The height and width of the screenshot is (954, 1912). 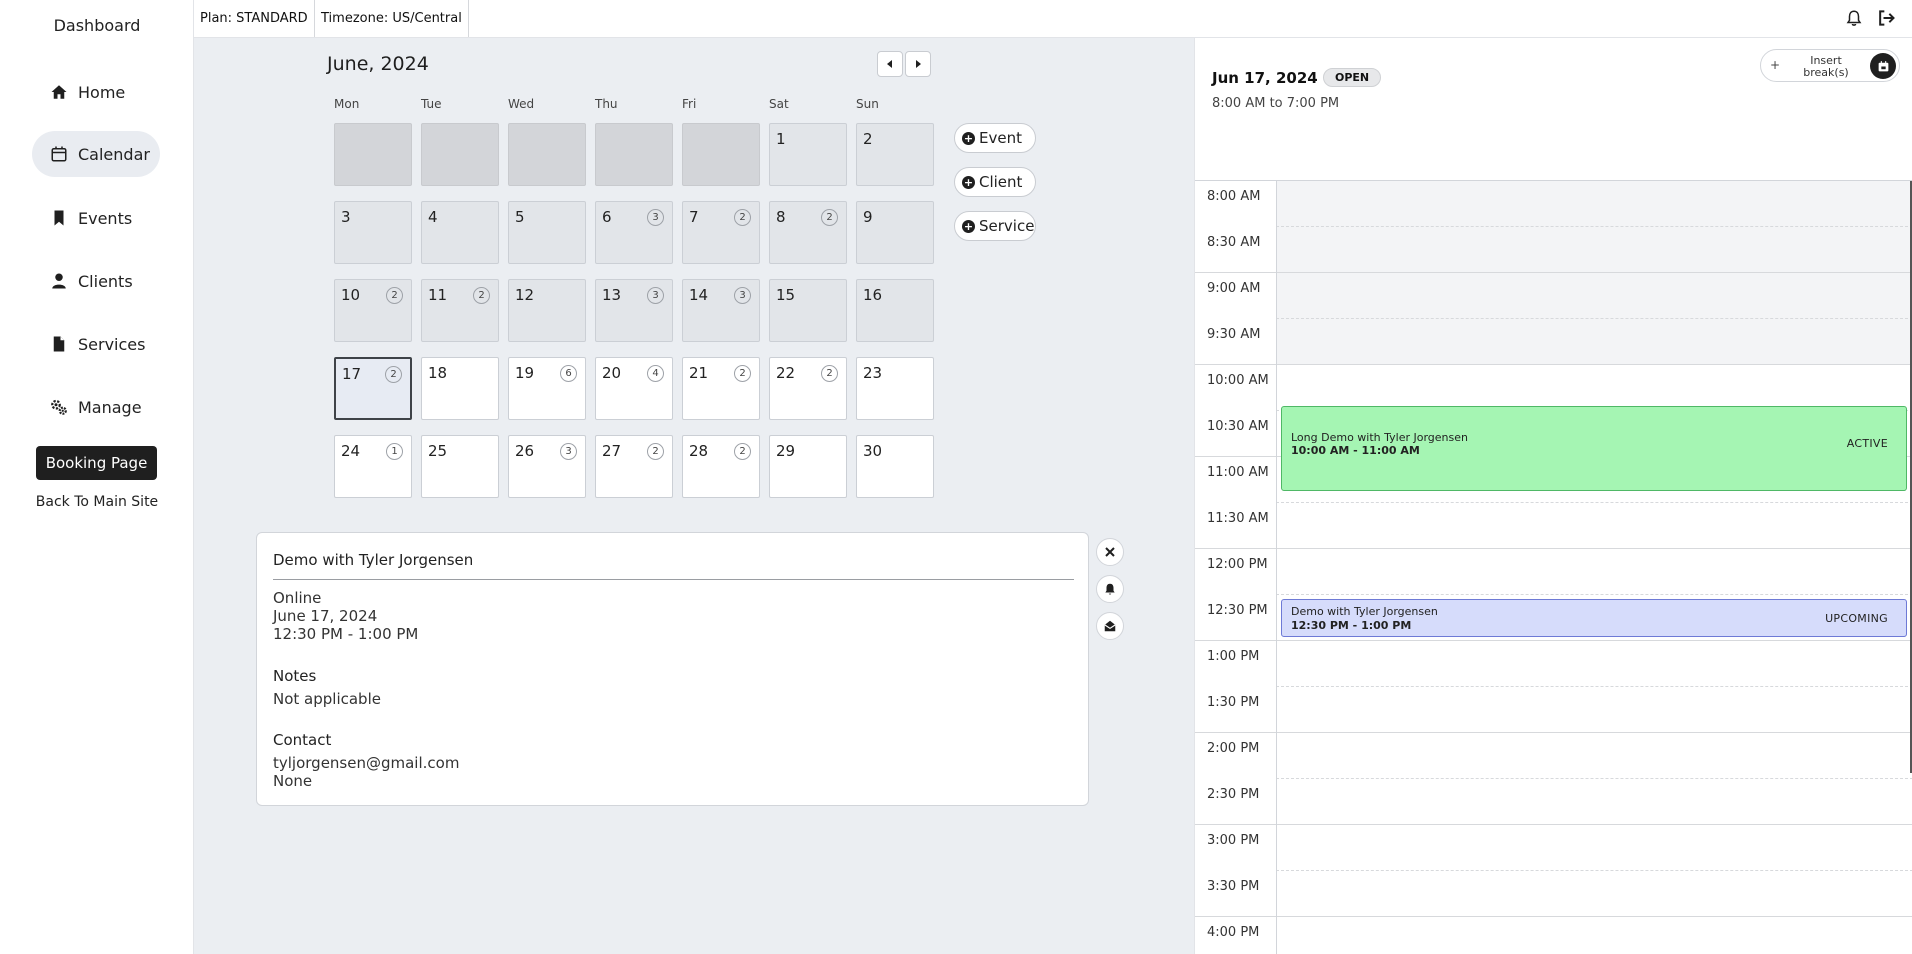 What do you see at coordinates (373, 232) in the screenshot?
I see `day-cell: 3` at bounding box center [373, 232].